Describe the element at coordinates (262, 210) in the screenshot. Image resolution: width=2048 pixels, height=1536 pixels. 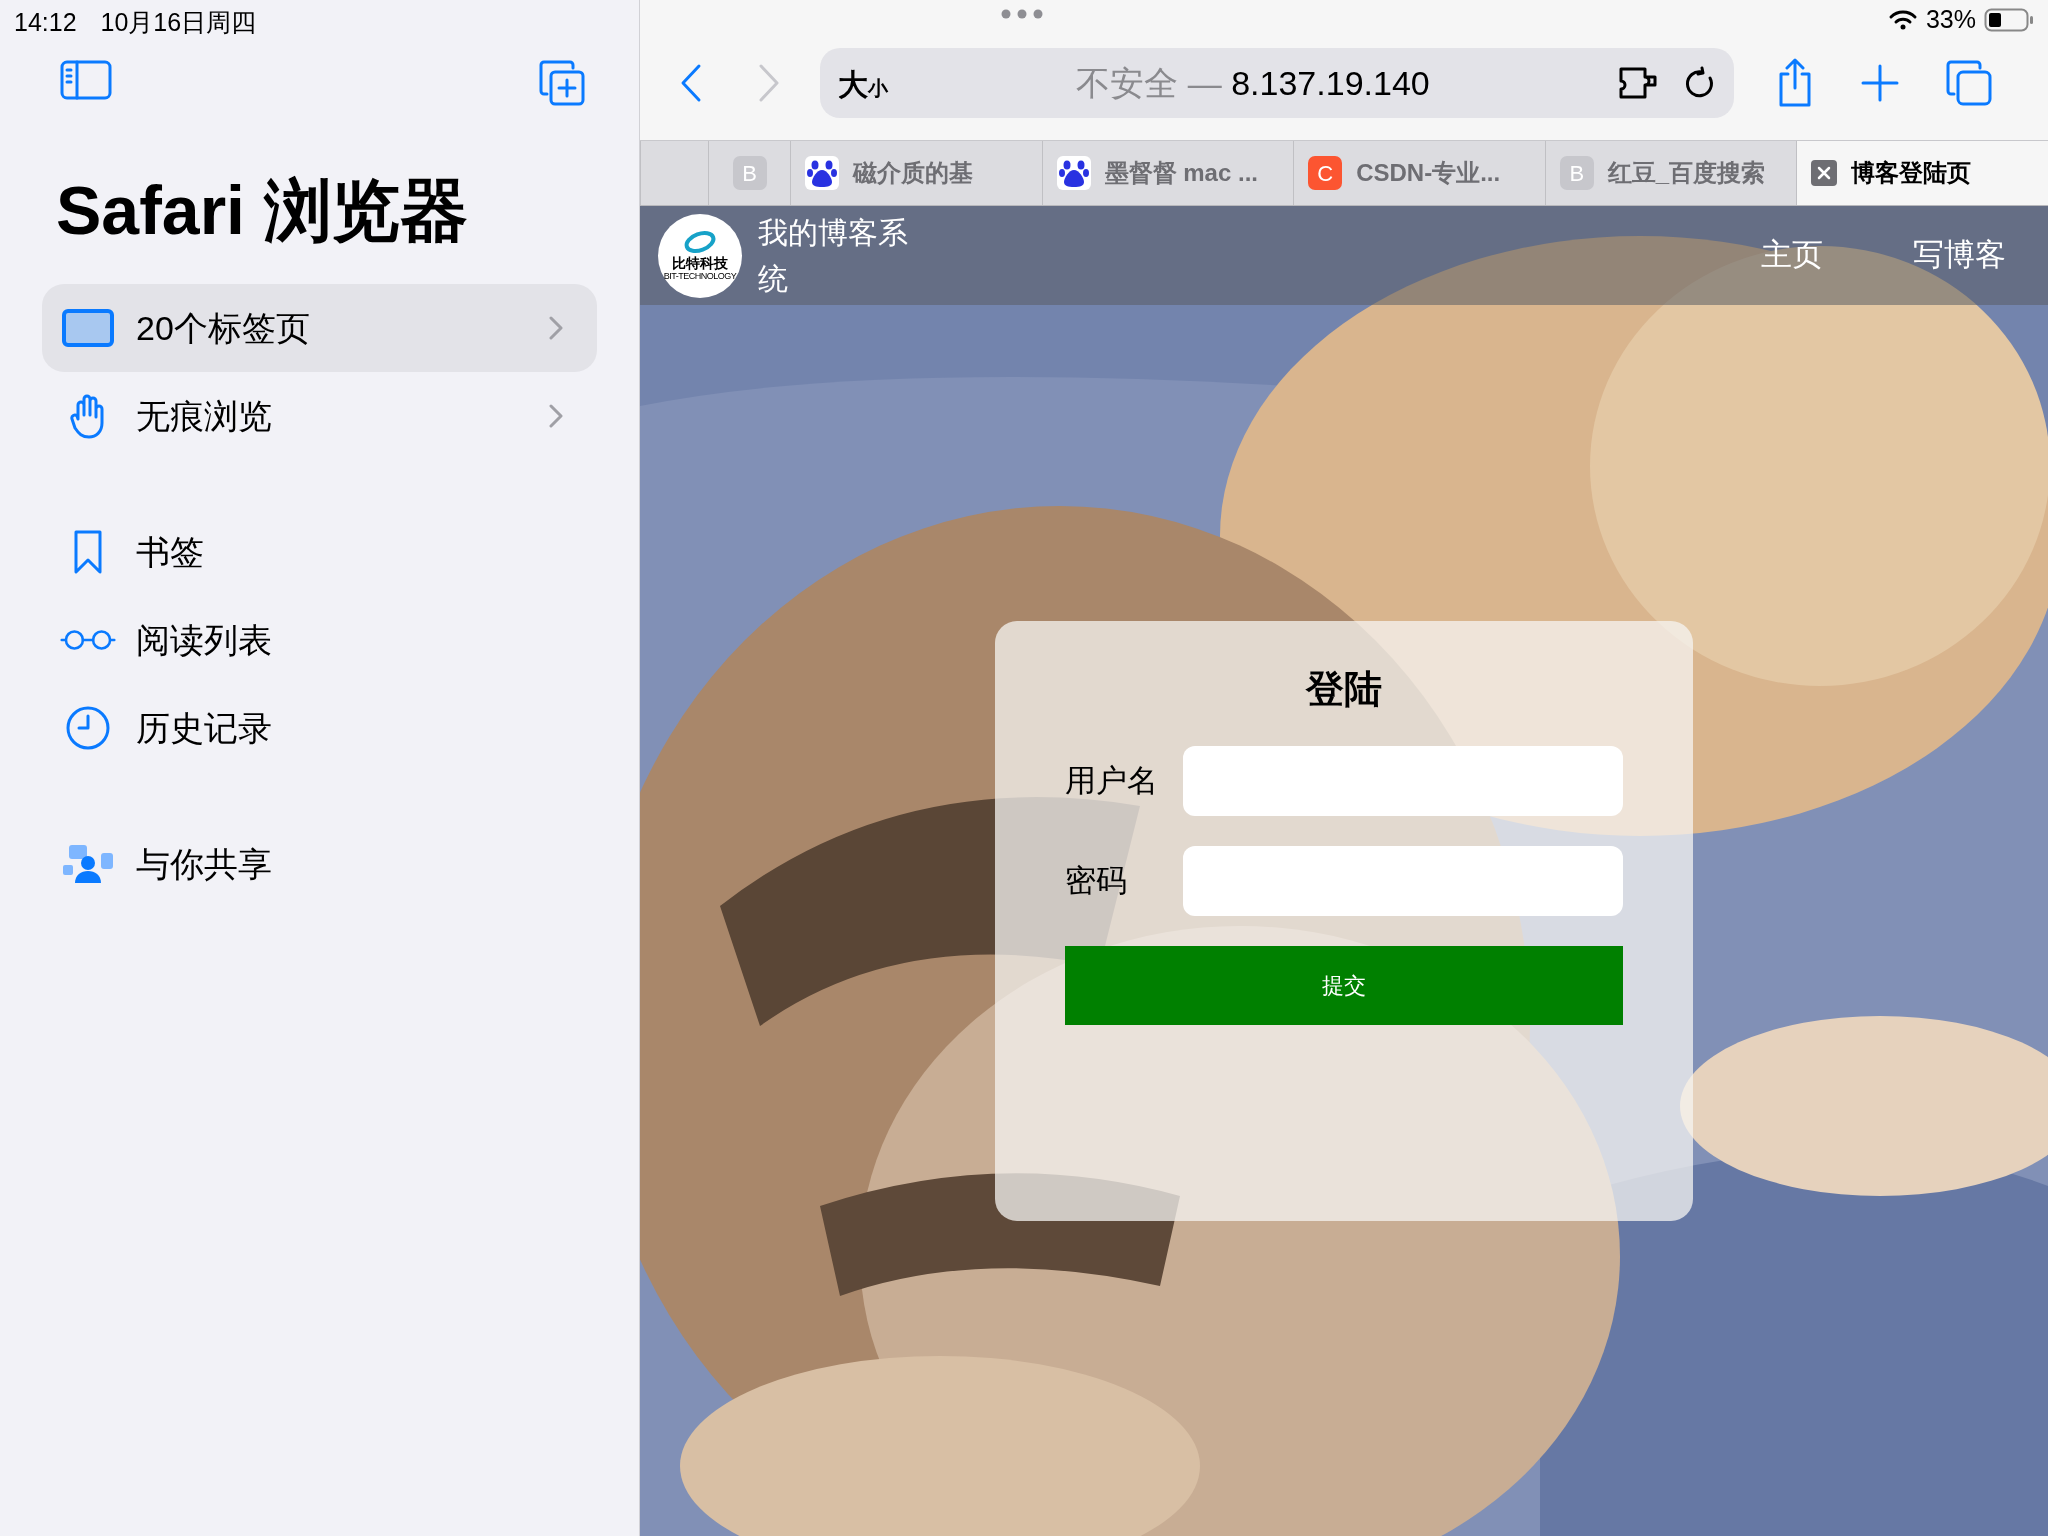
I see `sidebar-title: Safari 浏览器` at that location.